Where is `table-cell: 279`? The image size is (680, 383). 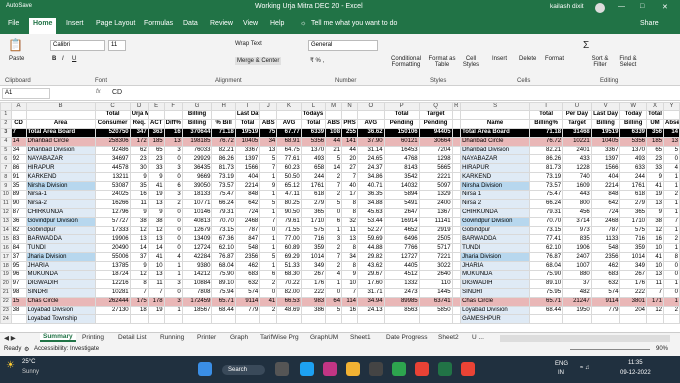 table-cell: 279 is located at coordinates (313, 203).